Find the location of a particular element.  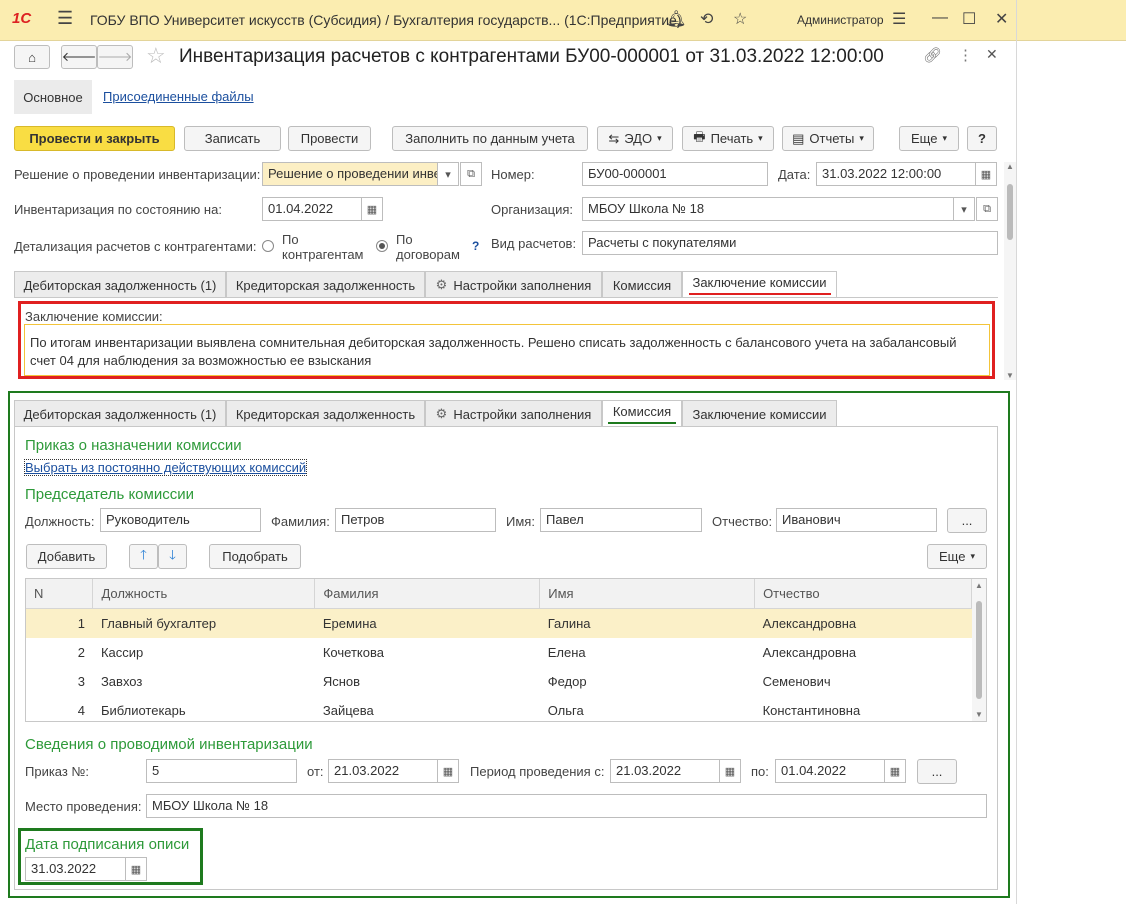

col-patronymic: Отчество is located at coordinates (863, 594).